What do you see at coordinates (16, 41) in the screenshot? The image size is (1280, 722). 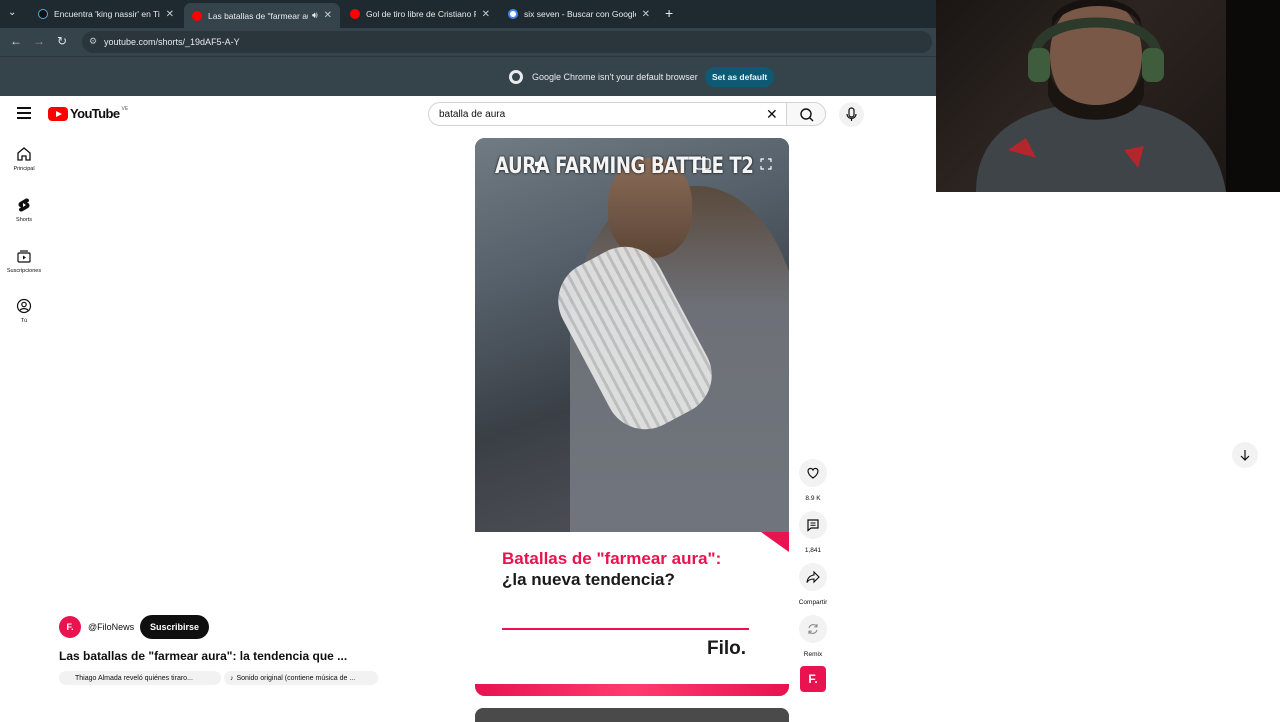 I see `back-icon: ←` at bounding box center [16, 41].